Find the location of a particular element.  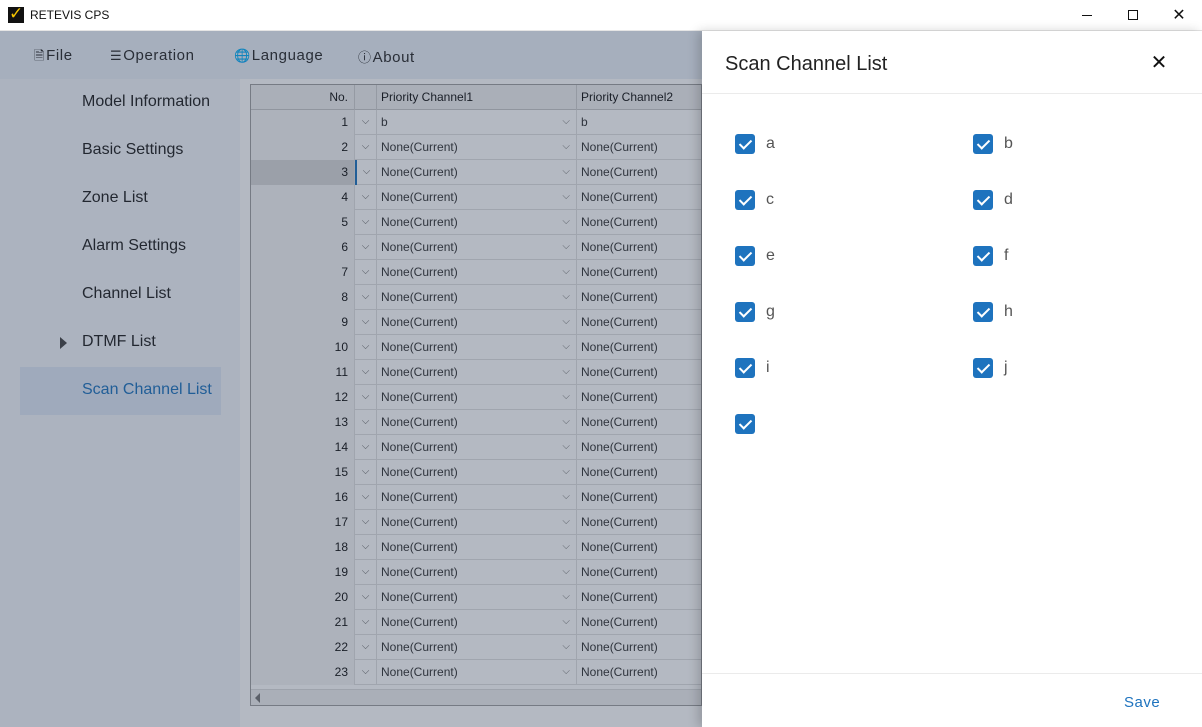

channel-checkbox: e is located at coordinates (835, 257).